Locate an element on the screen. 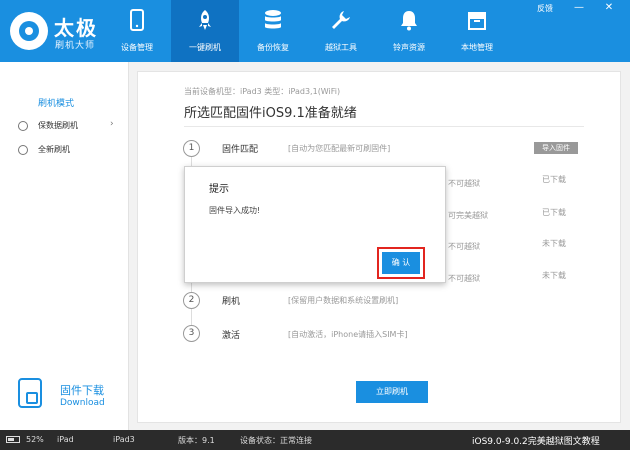  nav-label: 本地管理 is located at coordinates (477, 47).